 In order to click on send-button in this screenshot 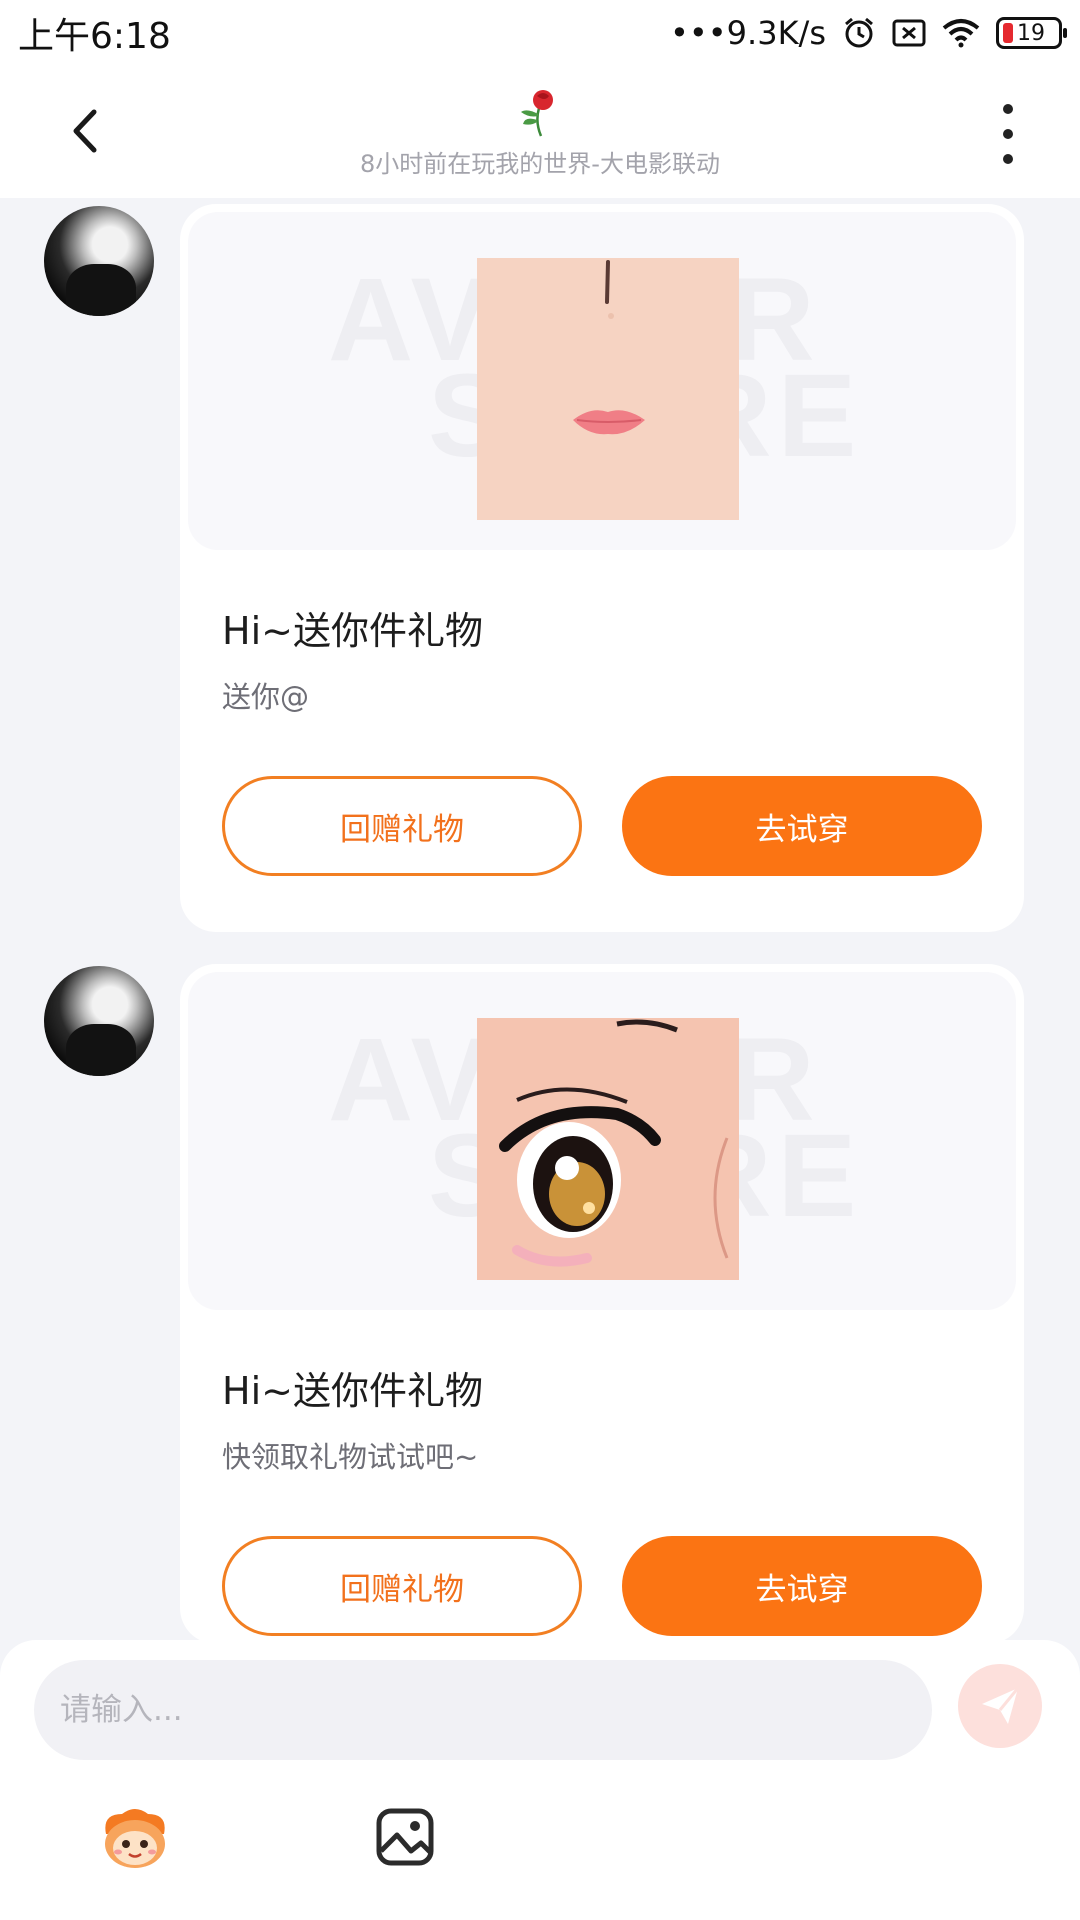, I will do `click(1000, 1706)`.